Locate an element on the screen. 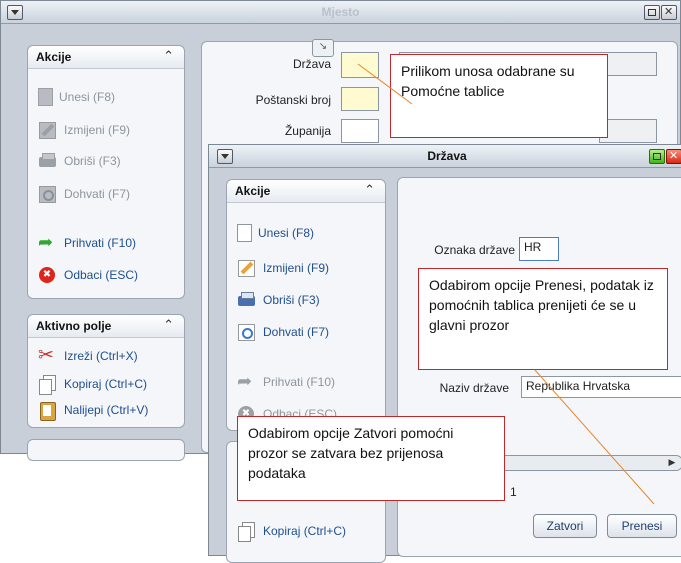 Image resolution: width=681 pixels, height=563 pixels. dialog-dohvati-action: Dohvati (F7) is located at coordinates (283, 332).